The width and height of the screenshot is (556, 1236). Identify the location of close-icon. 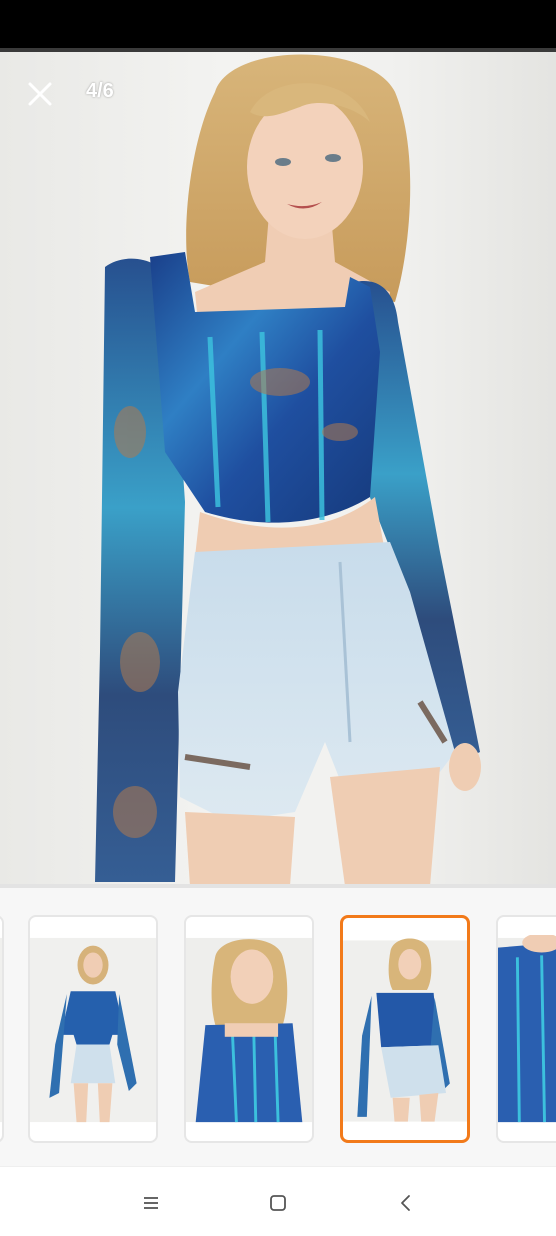
(40, 94).